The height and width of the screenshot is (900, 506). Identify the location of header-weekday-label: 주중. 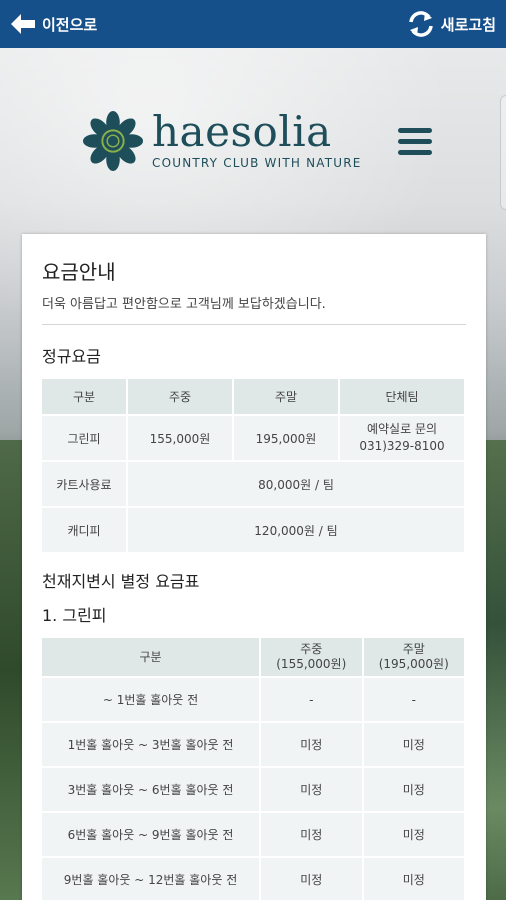
(311, 649).